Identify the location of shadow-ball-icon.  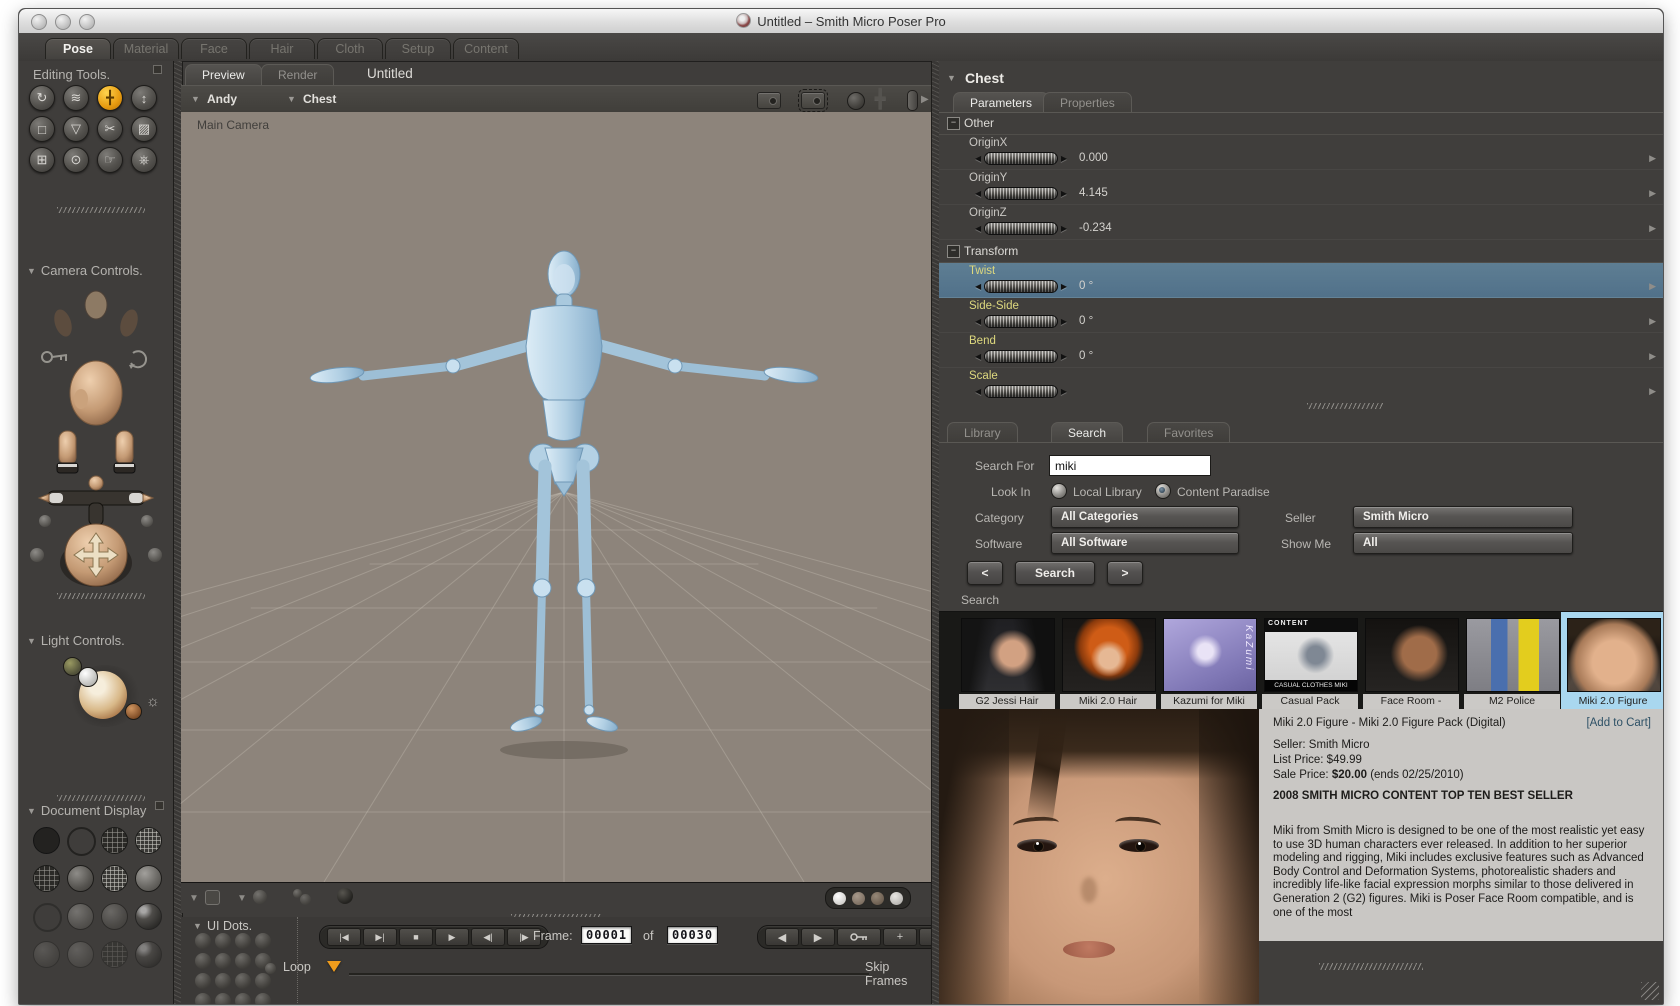
(345, 896).